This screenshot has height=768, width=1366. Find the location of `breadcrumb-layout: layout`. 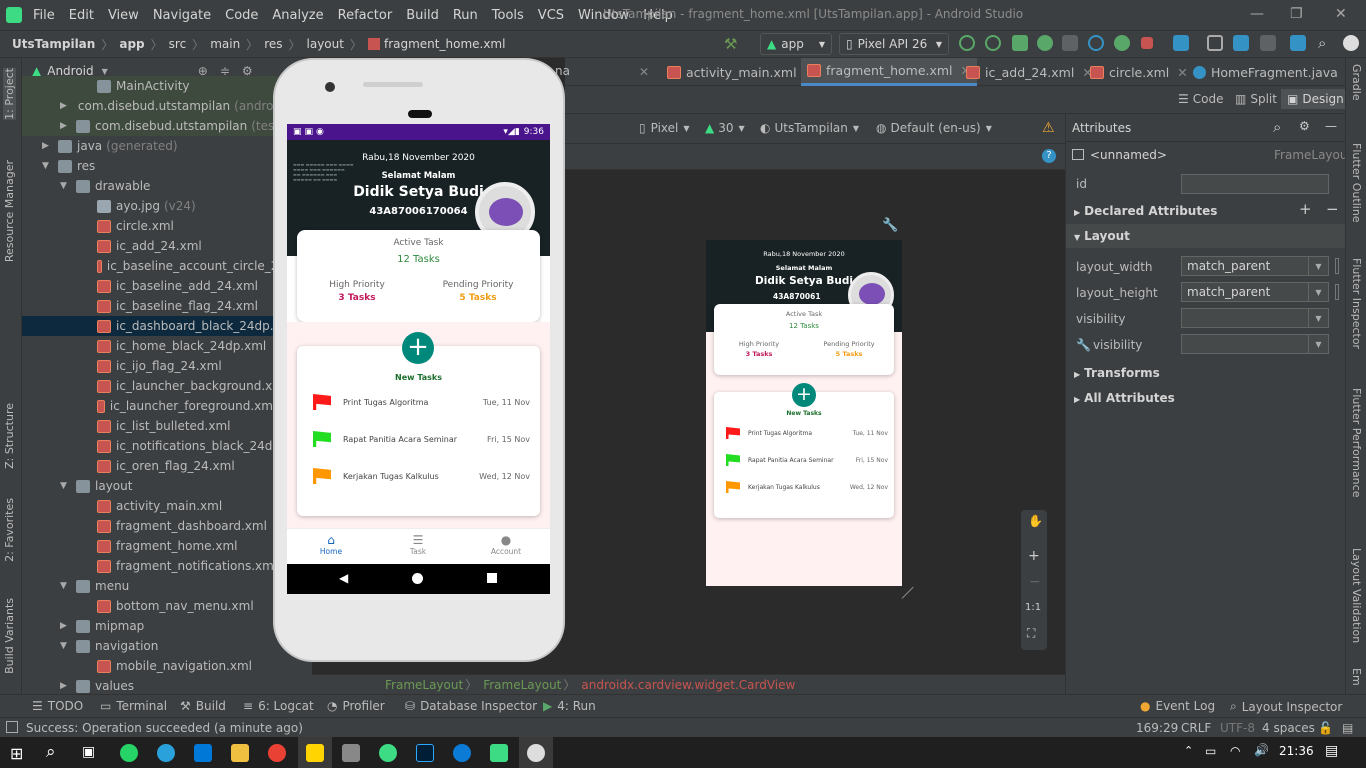

breadcrumb-layout: layout is located at coordinates (325, 44).